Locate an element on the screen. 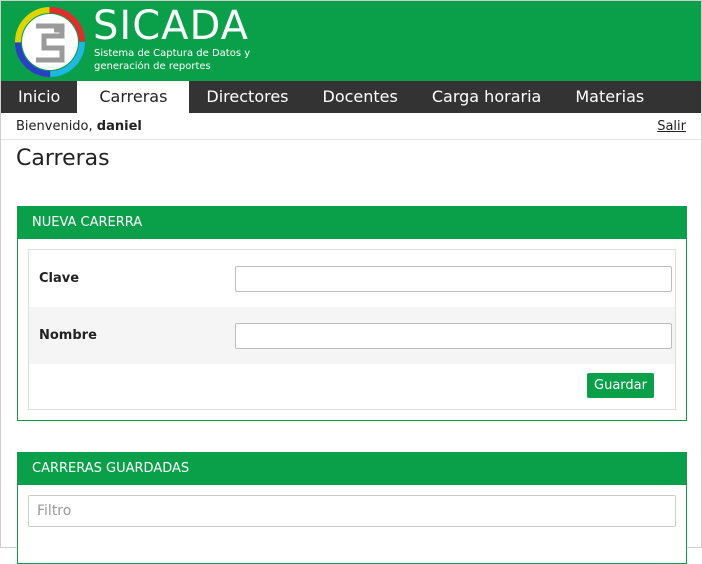 The width and height of the screenshot is (702, 564). page-title: Carreras is located at coordinates (63, 158).